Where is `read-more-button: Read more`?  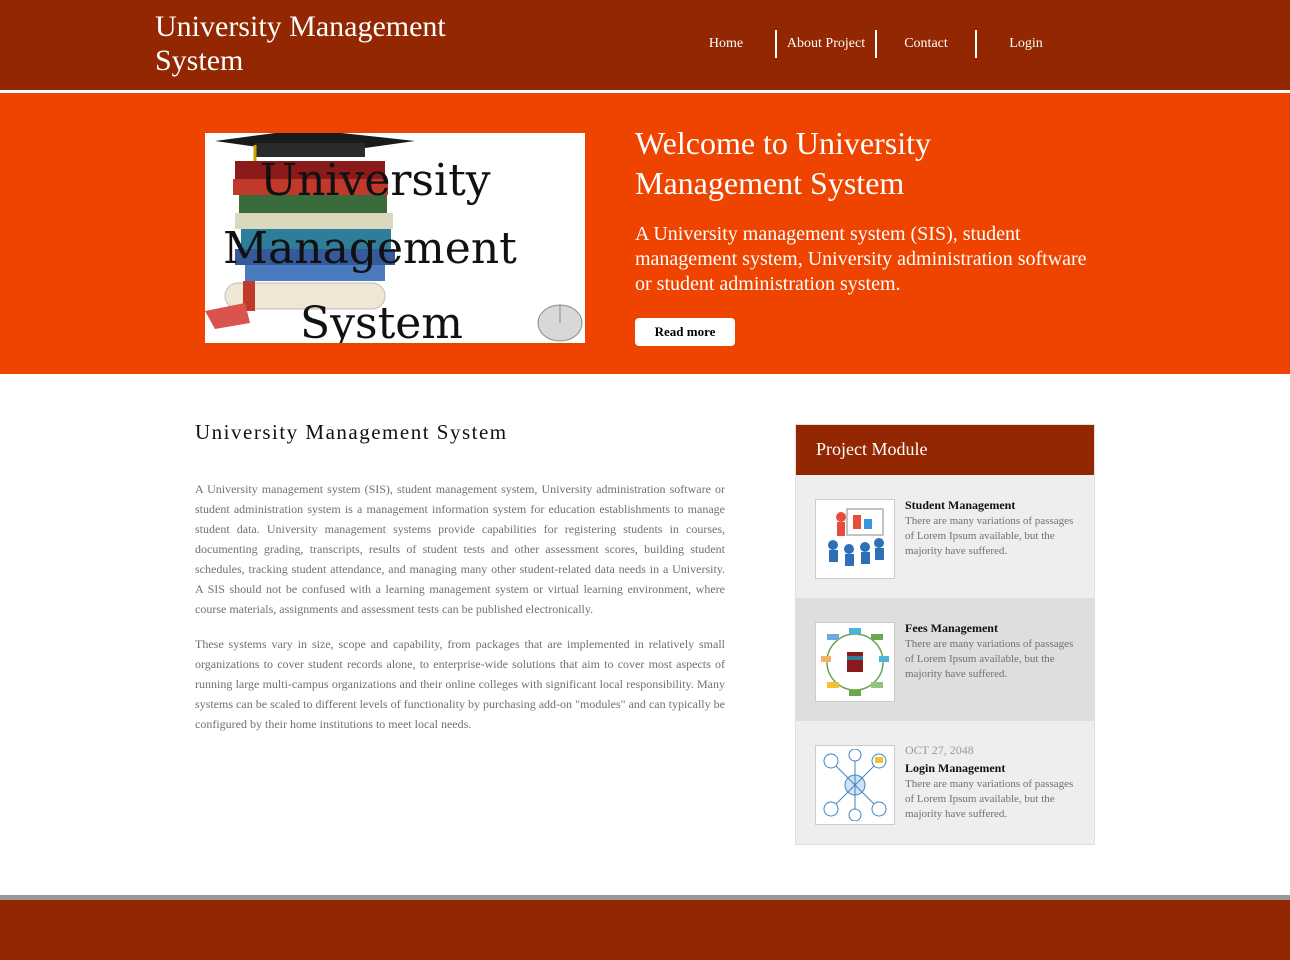
read-more-button: Read more is located at coordinates (685, 332).